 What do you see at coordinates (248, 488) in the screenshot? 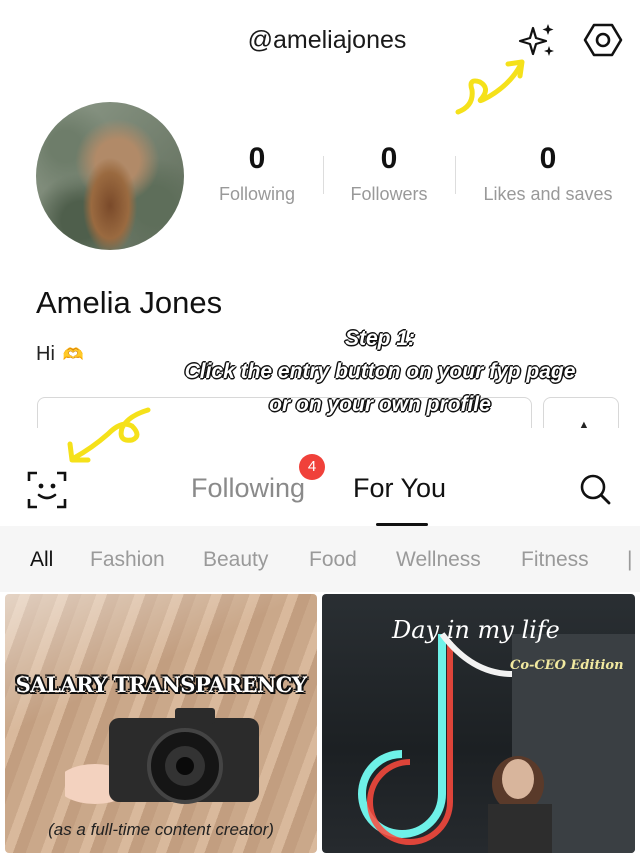
I see `tab-following: Following` at bounding box center [248, 488].